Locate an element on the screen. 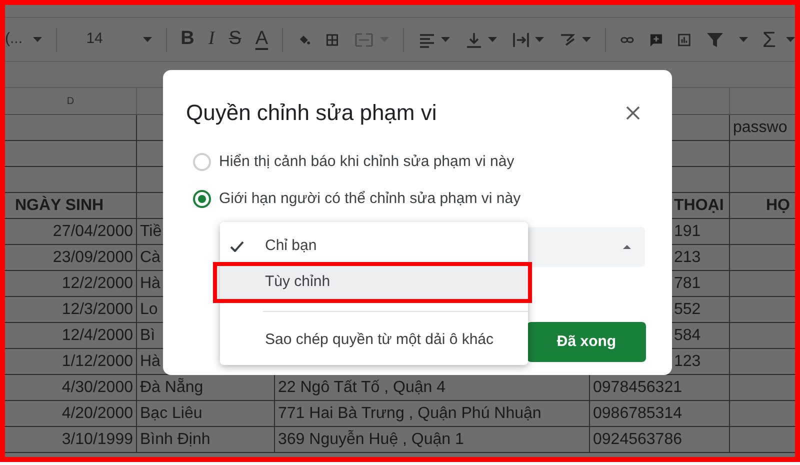 This screenshot has height=465, width=800. column-heading: NGÀY SINH is located at coordinates (59, 205).